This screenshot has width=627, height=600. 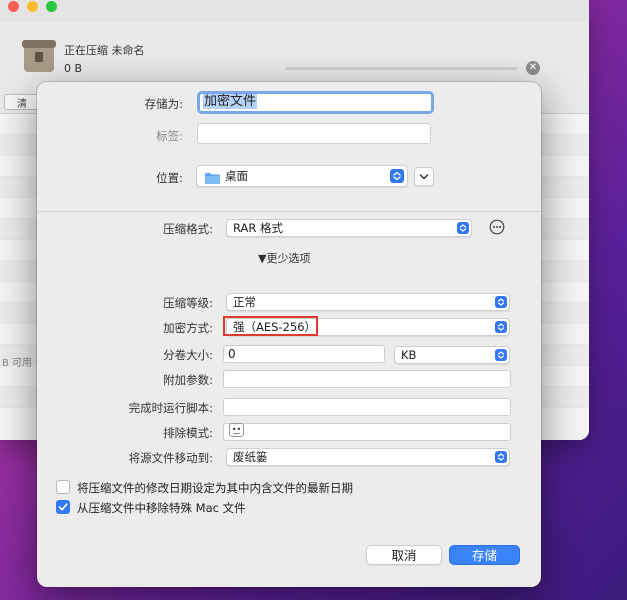 I want to click on level-label: 压缩等级:, so click(x=188, y=303).